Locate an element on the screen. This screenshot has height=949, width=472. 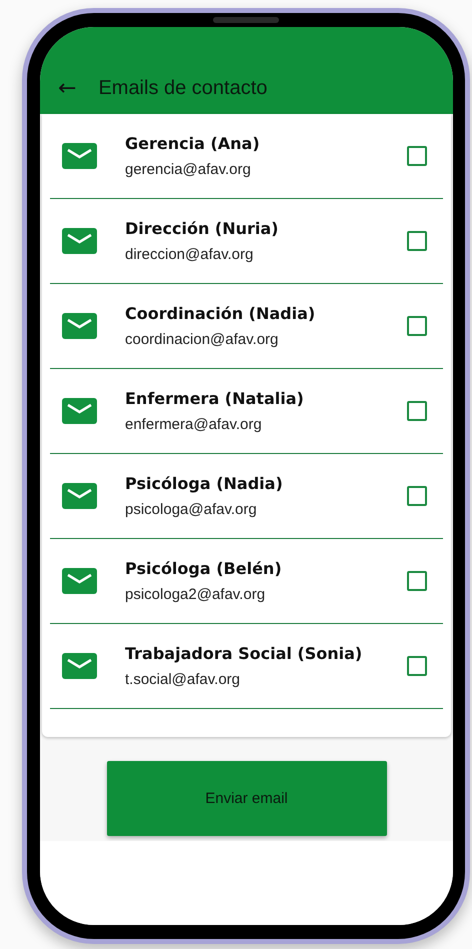
contact-email: psicologa@afav.org is located at coordinates (191, 509).